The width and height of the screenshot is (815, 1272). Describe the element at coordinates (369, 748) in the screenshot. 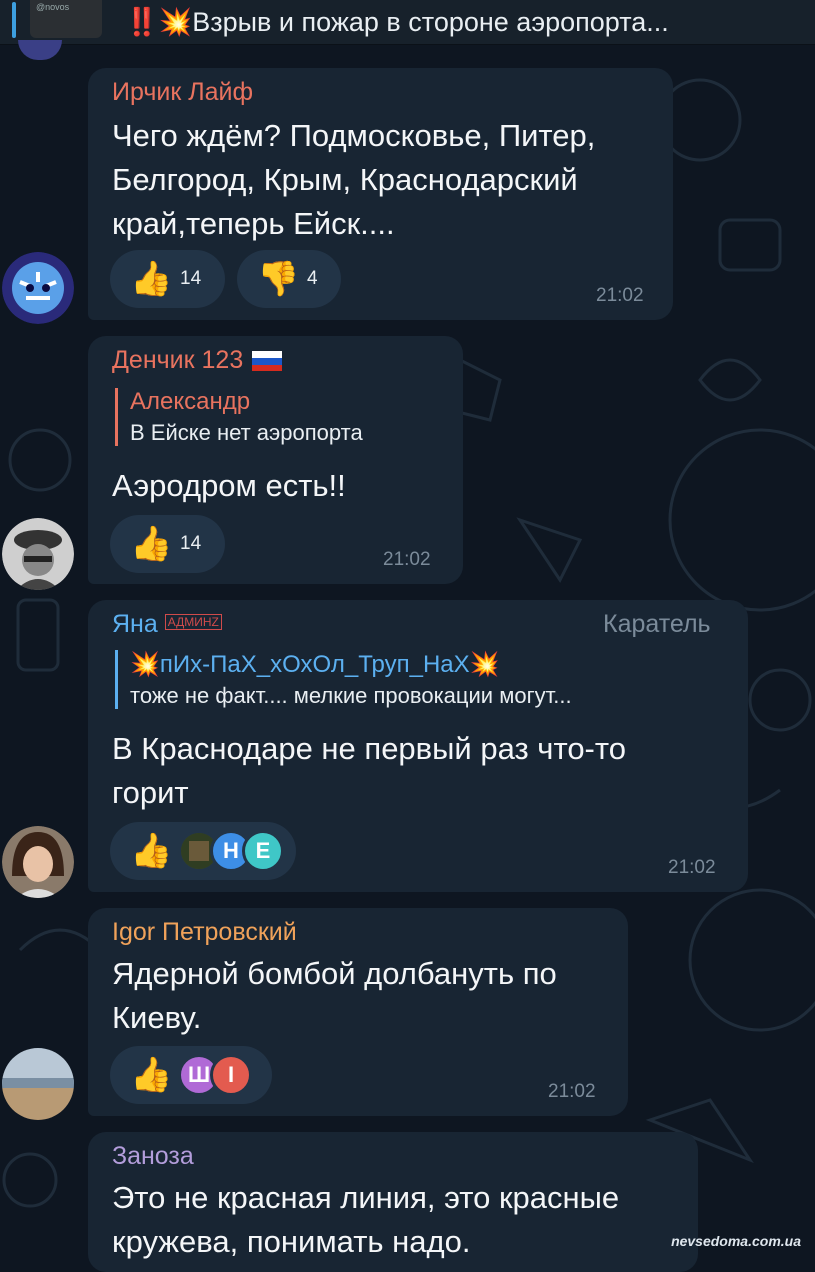

I see `message-text-line: В Краснодаре не первый раз что-то` at that location.